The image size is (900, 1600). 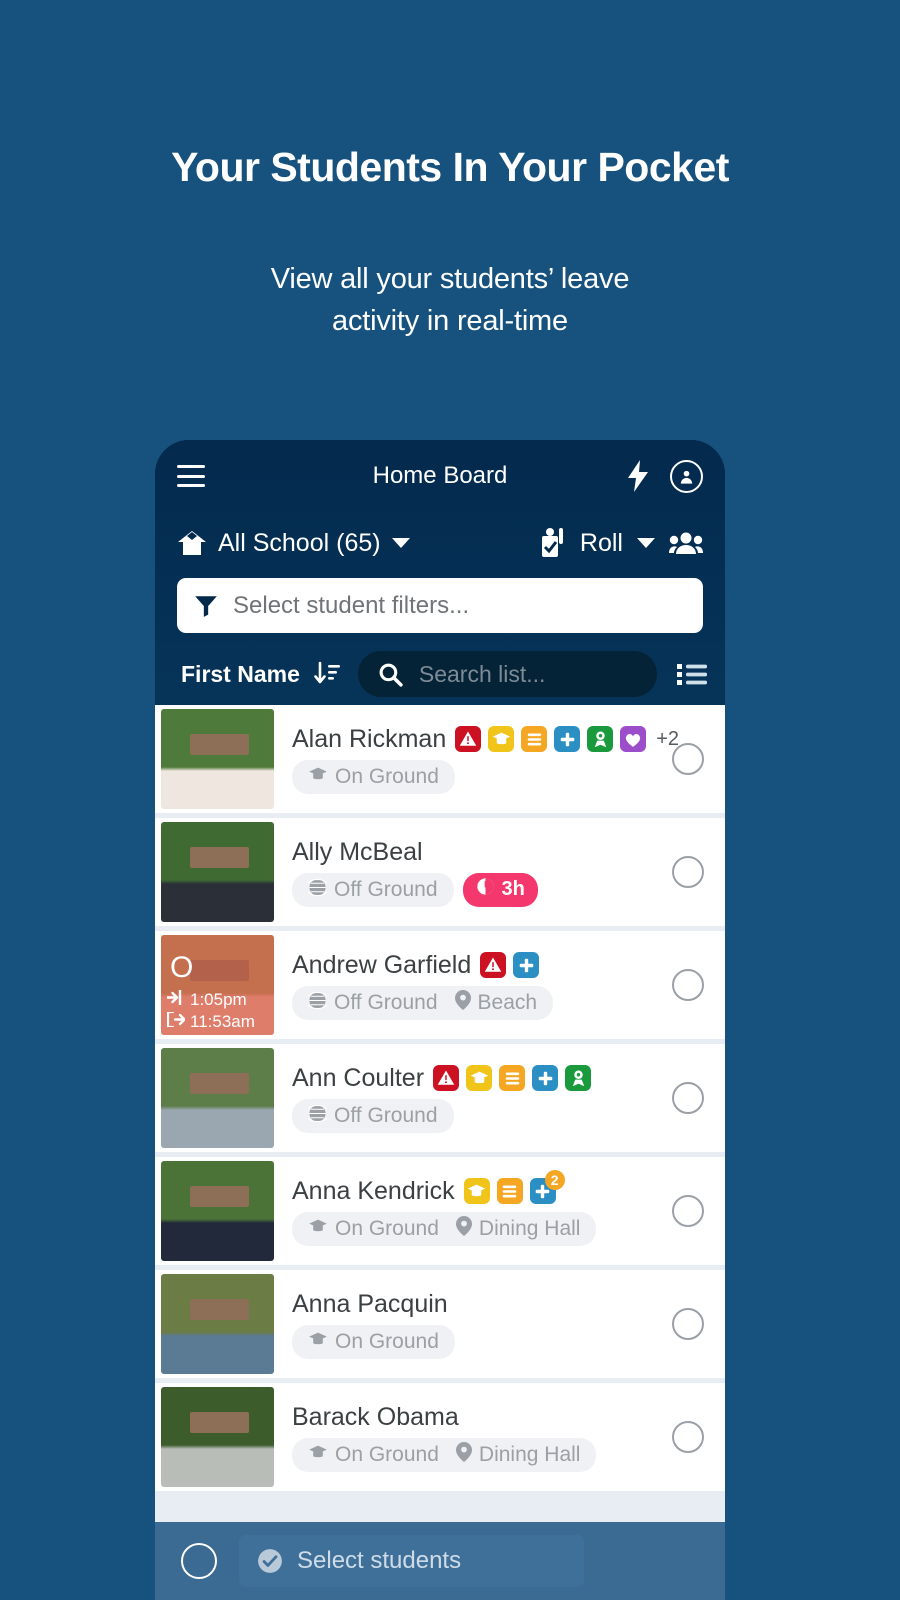 What do you see at coordinates (621, 543) in the screenshot?
I see `roll-actions: Roll` at bounding box center [621, 543].